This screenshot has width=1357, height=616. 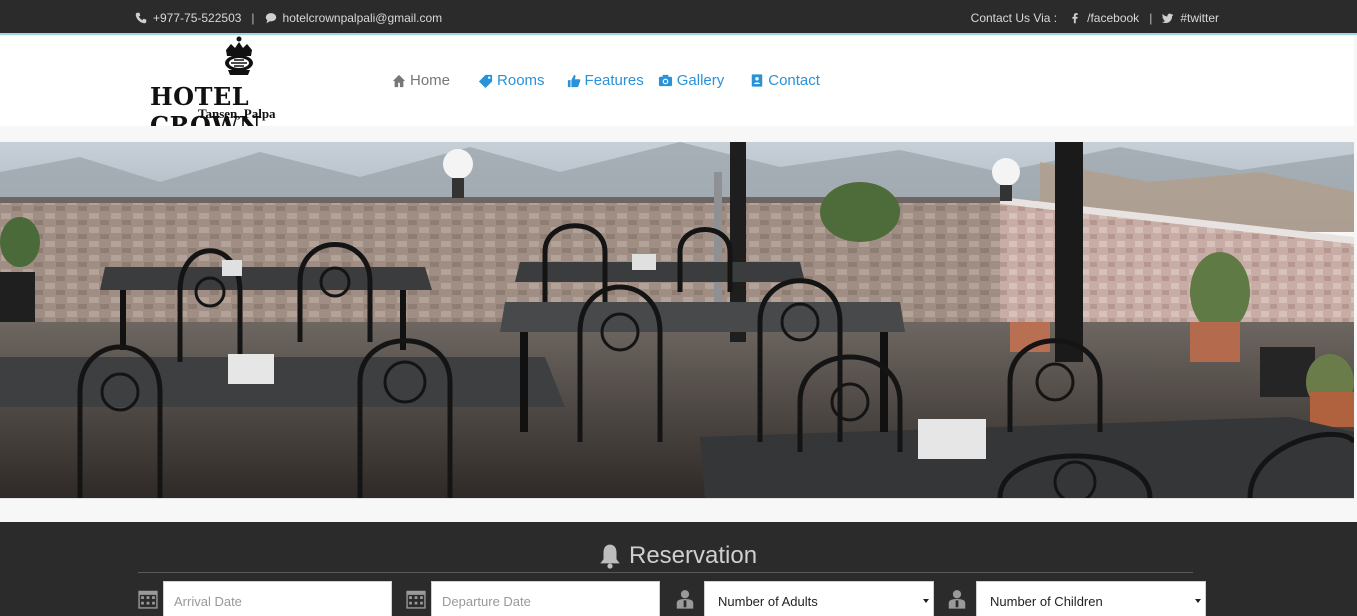 I want to click on bell-icon, so click(x=610, y=556).